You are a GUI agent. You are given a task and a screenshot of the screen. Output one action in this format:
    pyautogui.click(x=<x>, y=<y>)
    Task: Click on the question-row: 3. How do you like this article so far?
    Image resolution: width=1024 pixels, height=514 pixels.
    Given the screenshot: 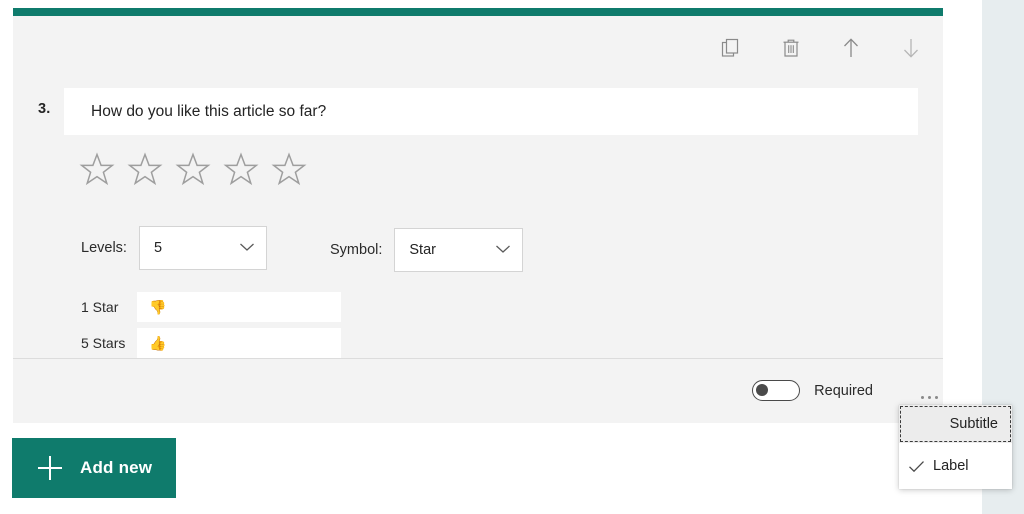 What is the action you would take?
    pyautogui.click(x=478, y=111)
    